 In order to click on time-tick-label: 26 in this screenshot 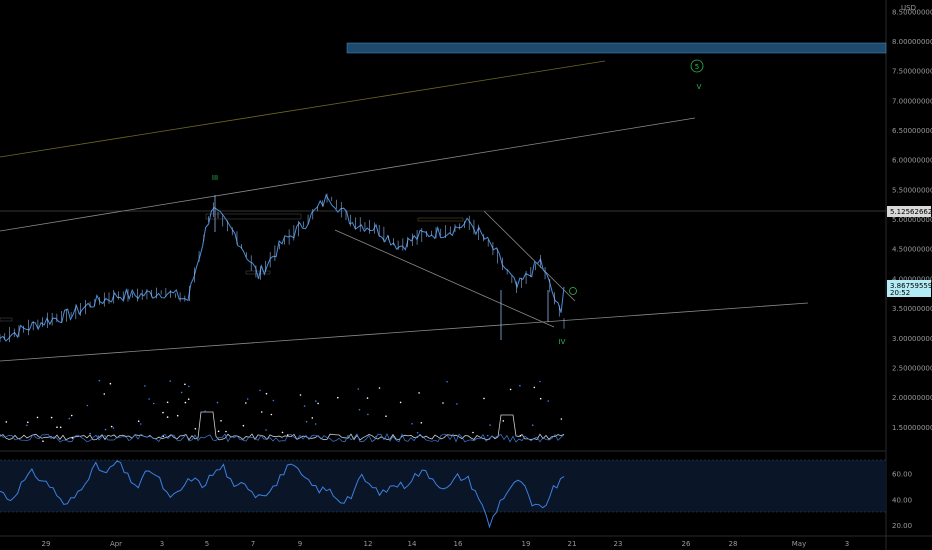, I will do `click(686, 544)`.